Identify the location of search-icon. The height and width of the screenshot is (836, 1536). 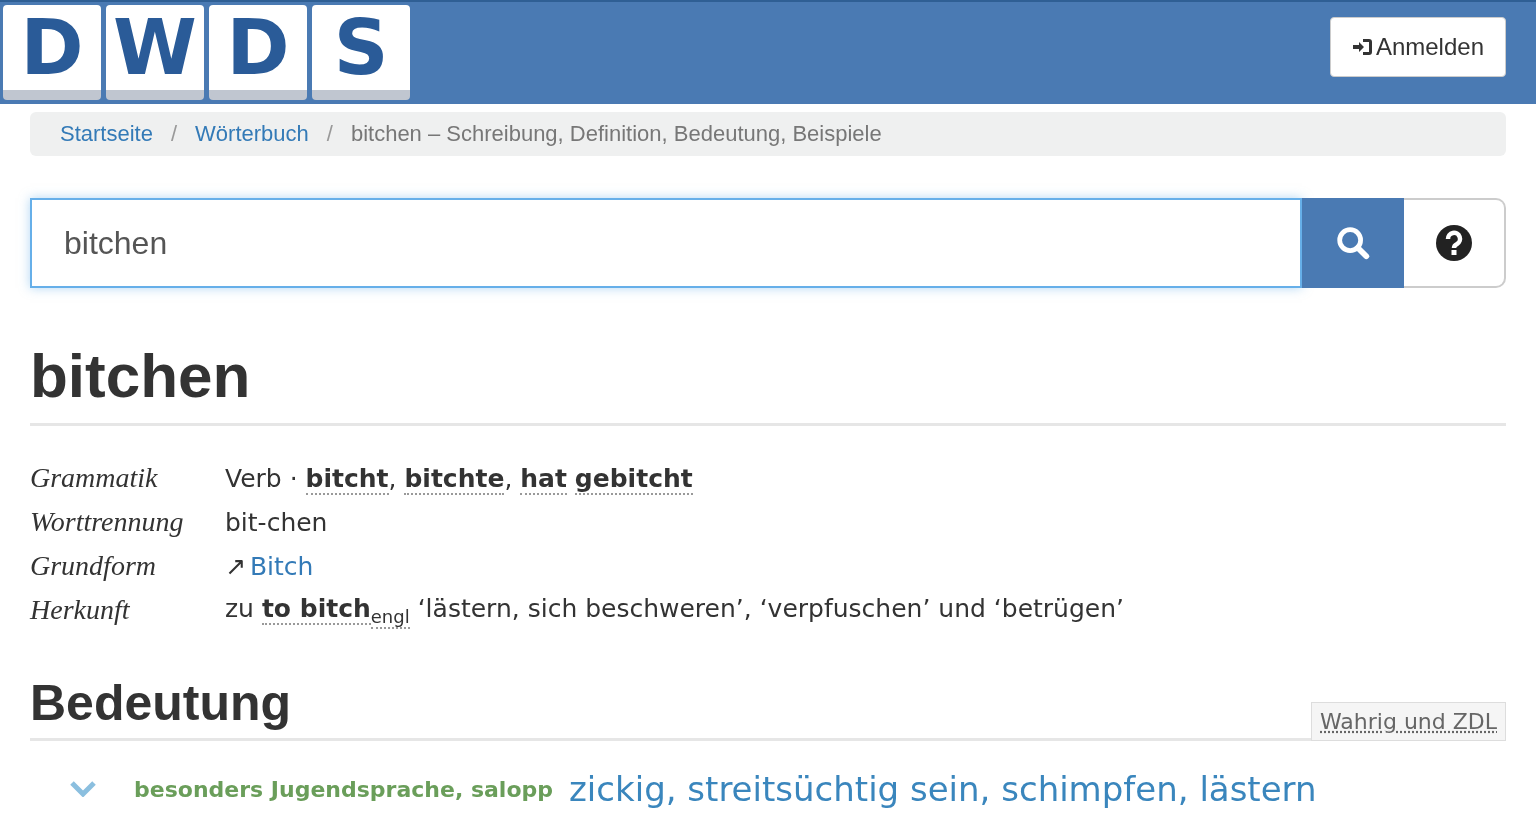
(1353, 243).